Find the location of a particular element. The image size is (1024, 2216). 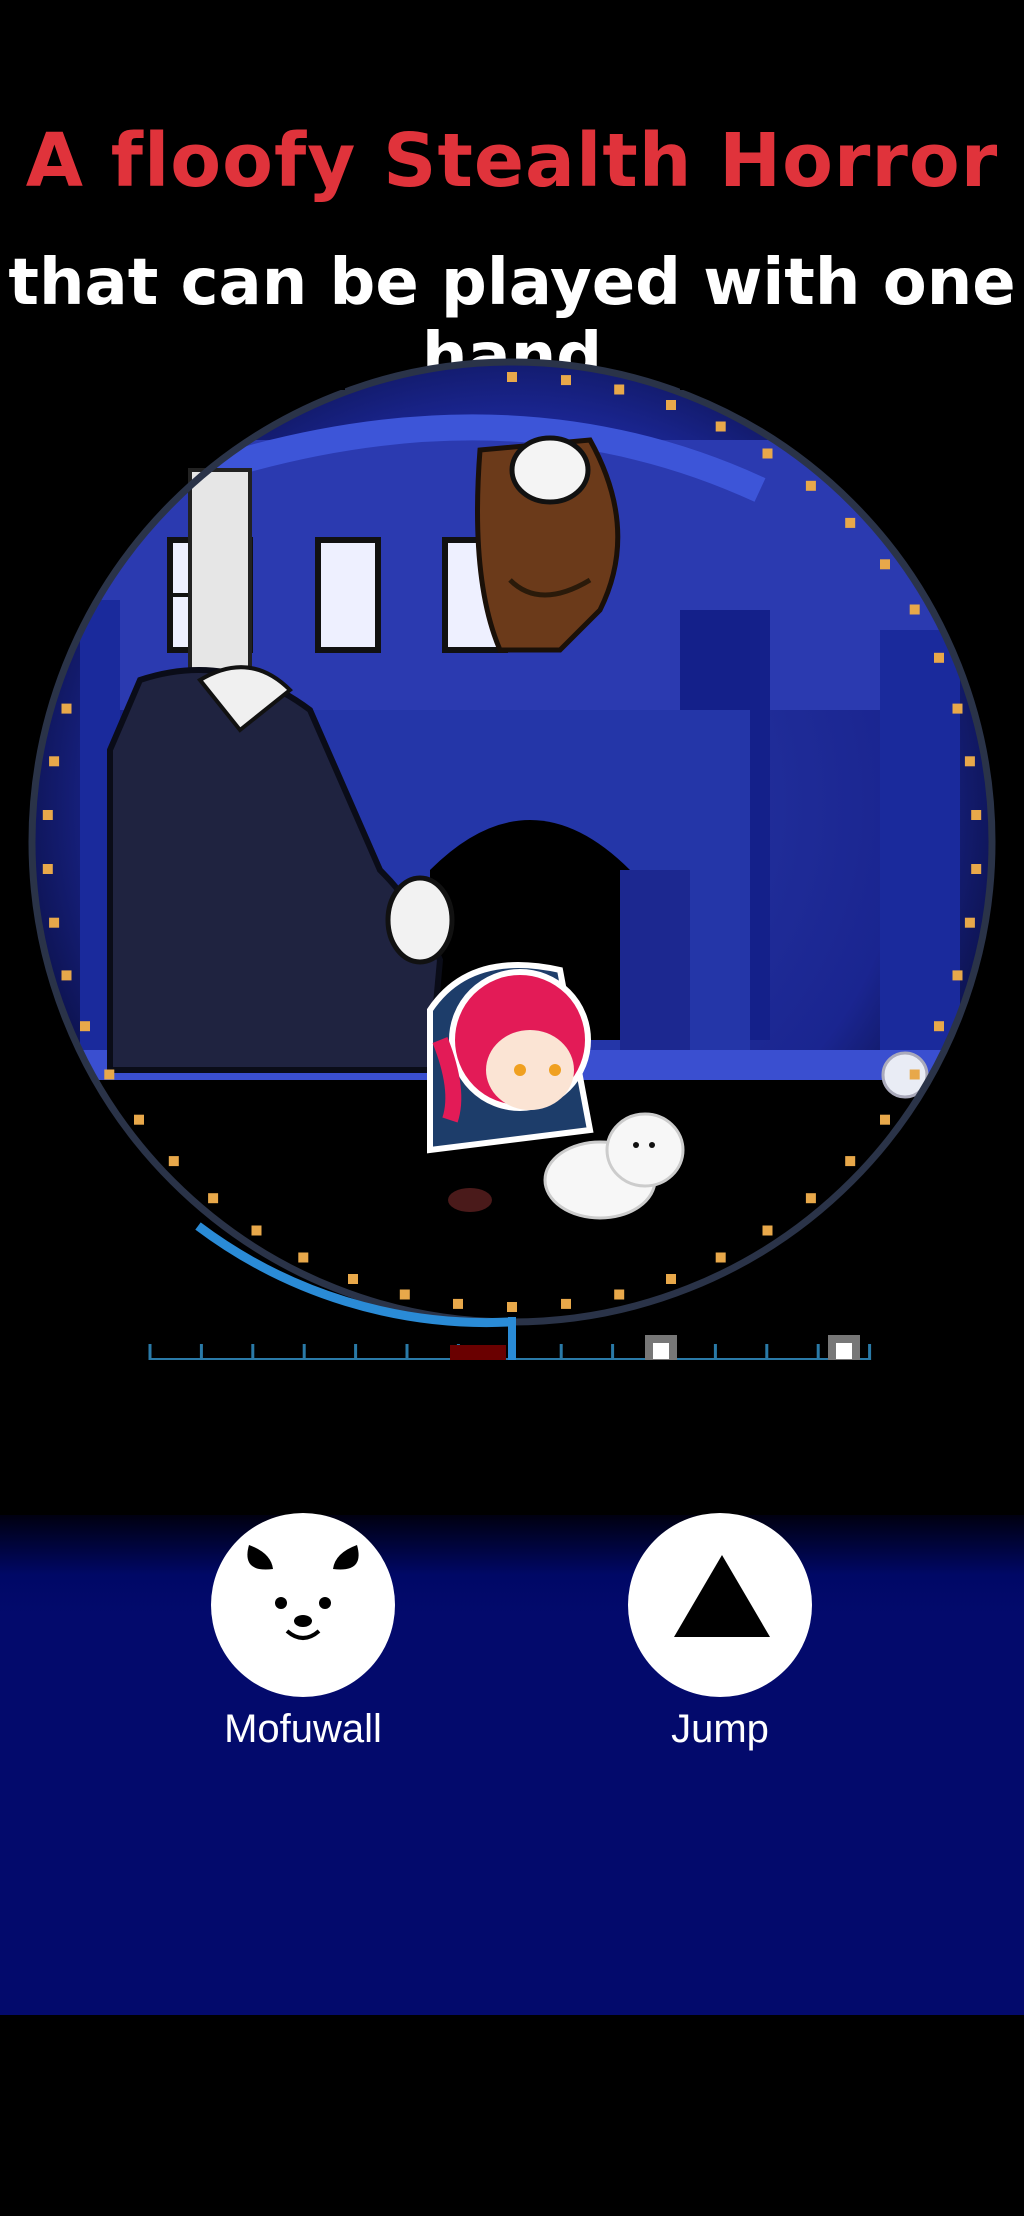

mofuwall-button: Mofuwall is located at coordinates (303, 1632).